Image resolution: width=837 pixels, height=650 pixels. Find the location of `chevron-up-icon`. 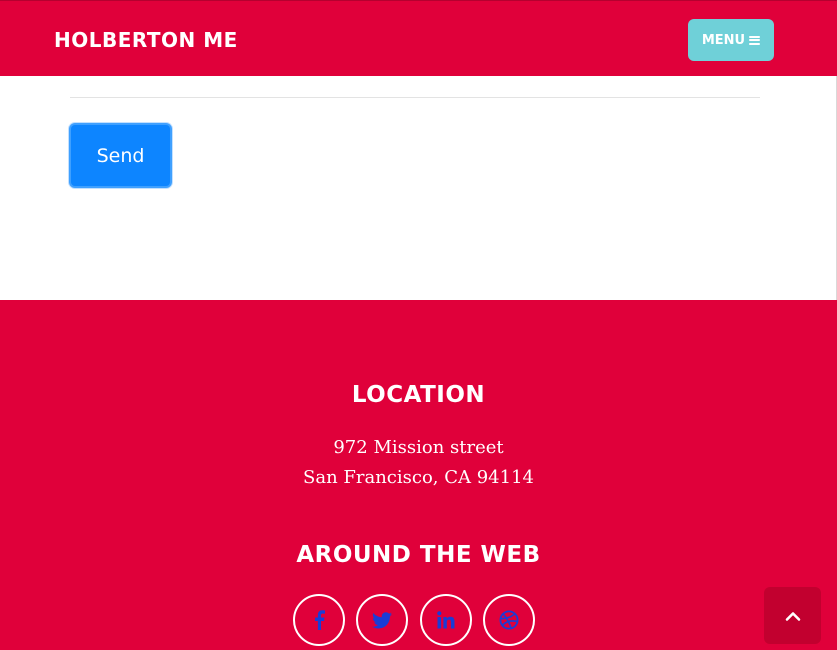

chevron-up-icon is located at coordinates (792, 616).